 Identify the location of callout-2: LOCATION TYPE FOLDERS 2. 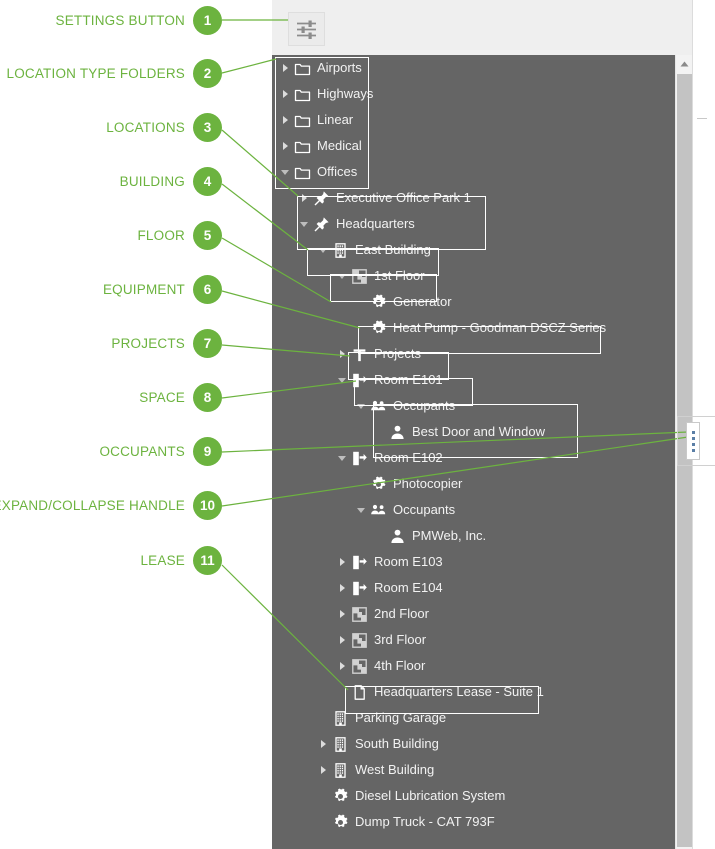
(111, 73).